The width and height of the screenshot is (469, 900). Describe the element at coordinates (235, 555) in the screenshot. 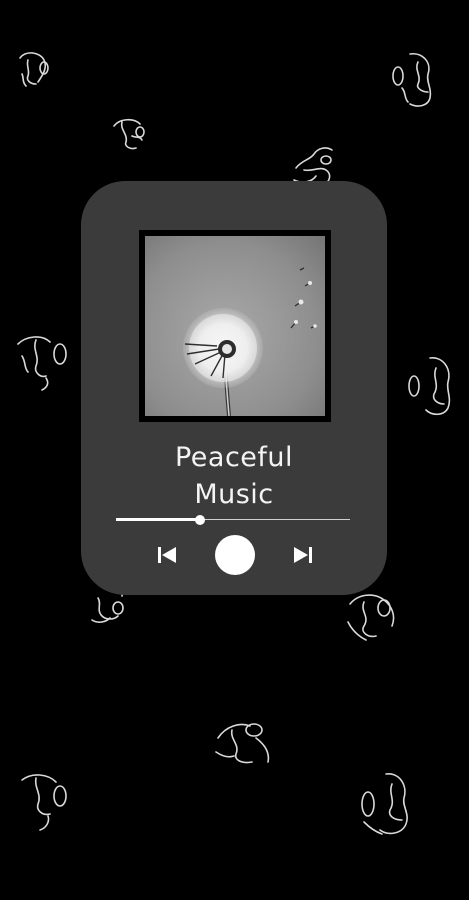

I see `play-button` at that location.